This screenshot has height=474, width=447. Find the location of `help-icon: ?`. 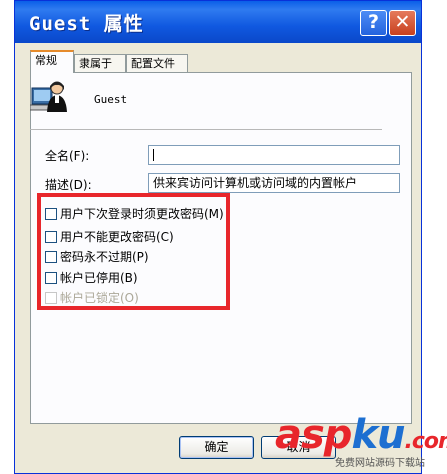

help-icon: ? is located at coordinates (373, 22).